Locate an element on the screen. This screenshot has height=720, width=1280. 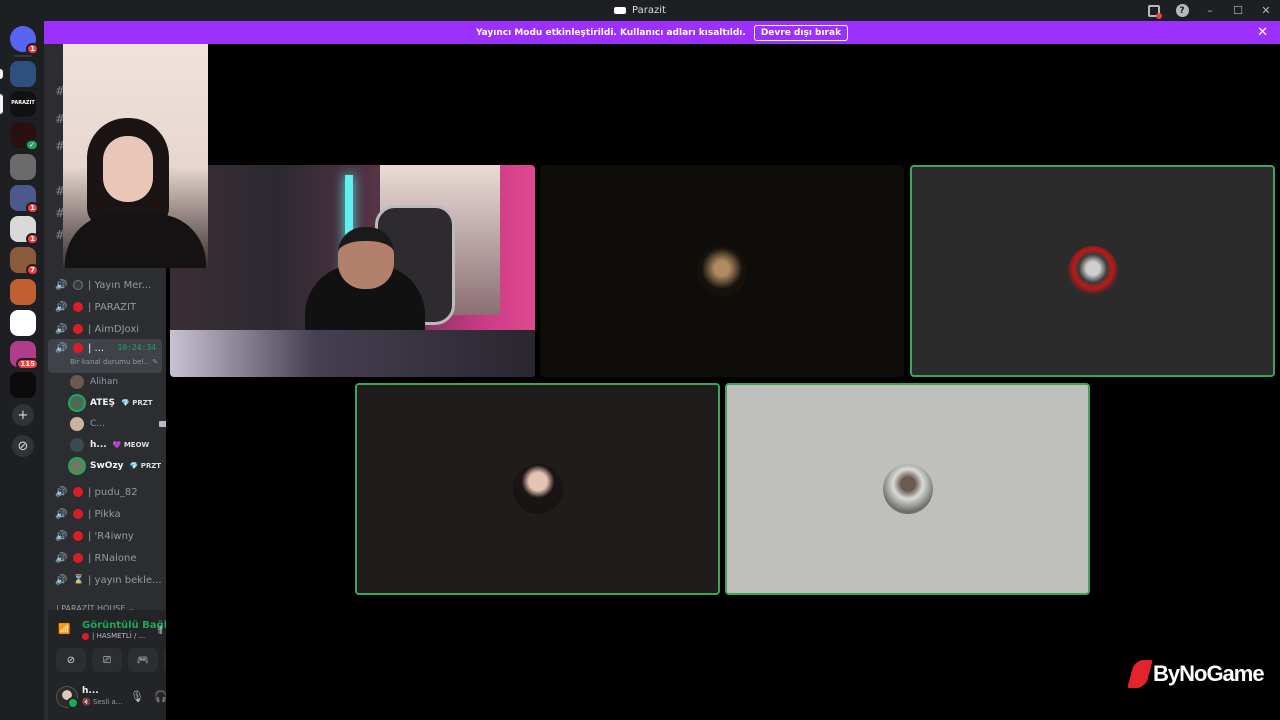
server-icon-parazit: PARAZIT is located at coordinates (23, 104).